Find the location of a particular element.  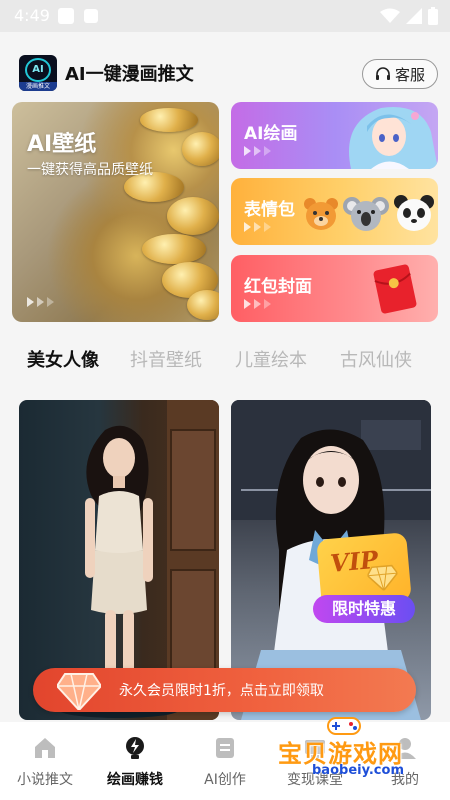

nav-ai-creation: AI创作 is located at coordinates (225, 761).